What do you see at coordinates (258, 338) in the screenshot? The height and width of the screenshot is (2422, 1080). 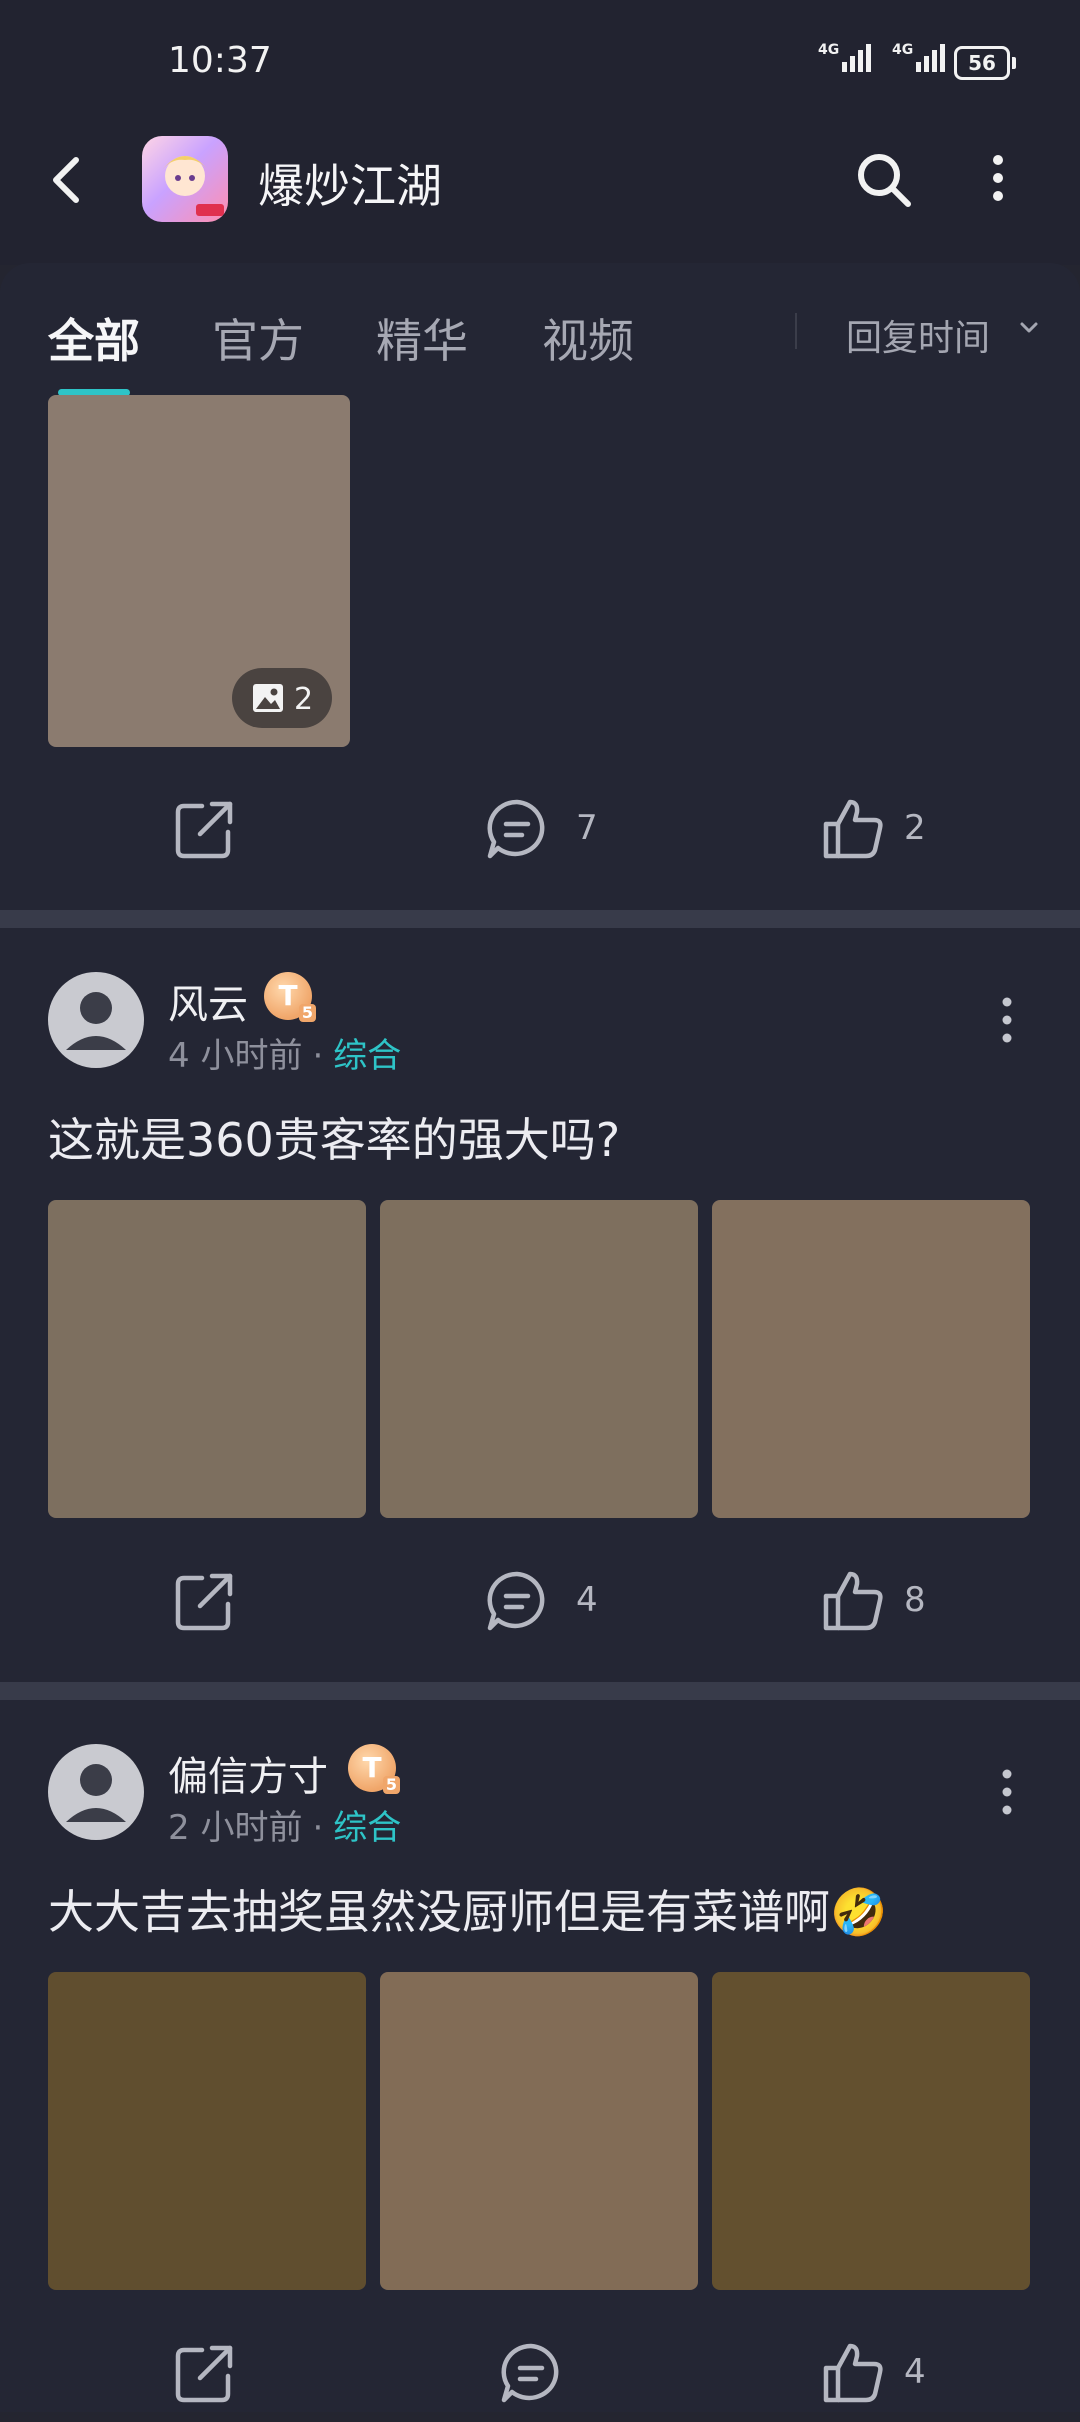 I see `tab-official: 官方` at bounding box center [258, 338].